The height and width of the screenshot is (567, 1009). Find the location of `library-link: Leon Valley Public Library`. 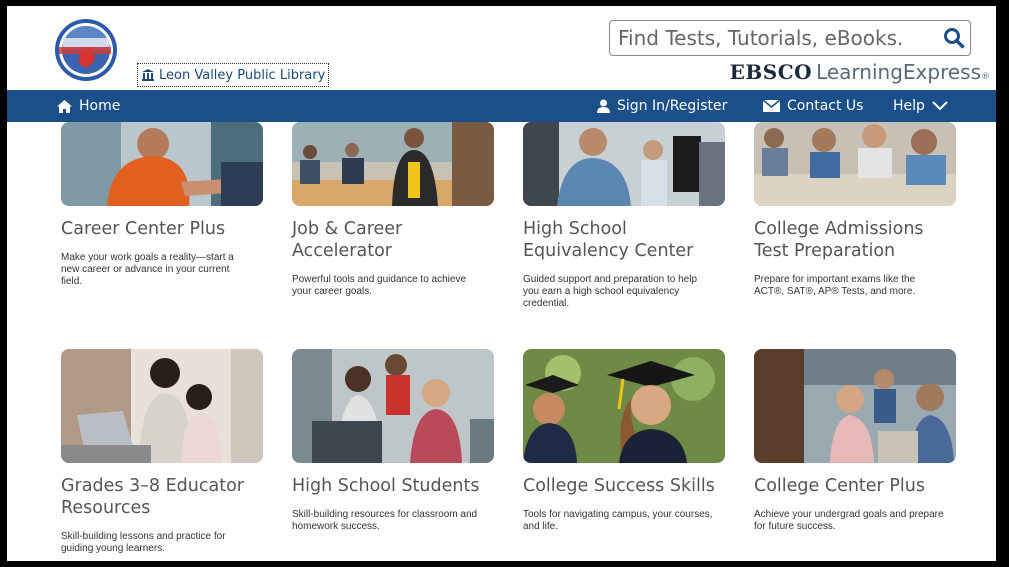

library-link: Leon Valley Public Library is located at coordinates (233, 75).